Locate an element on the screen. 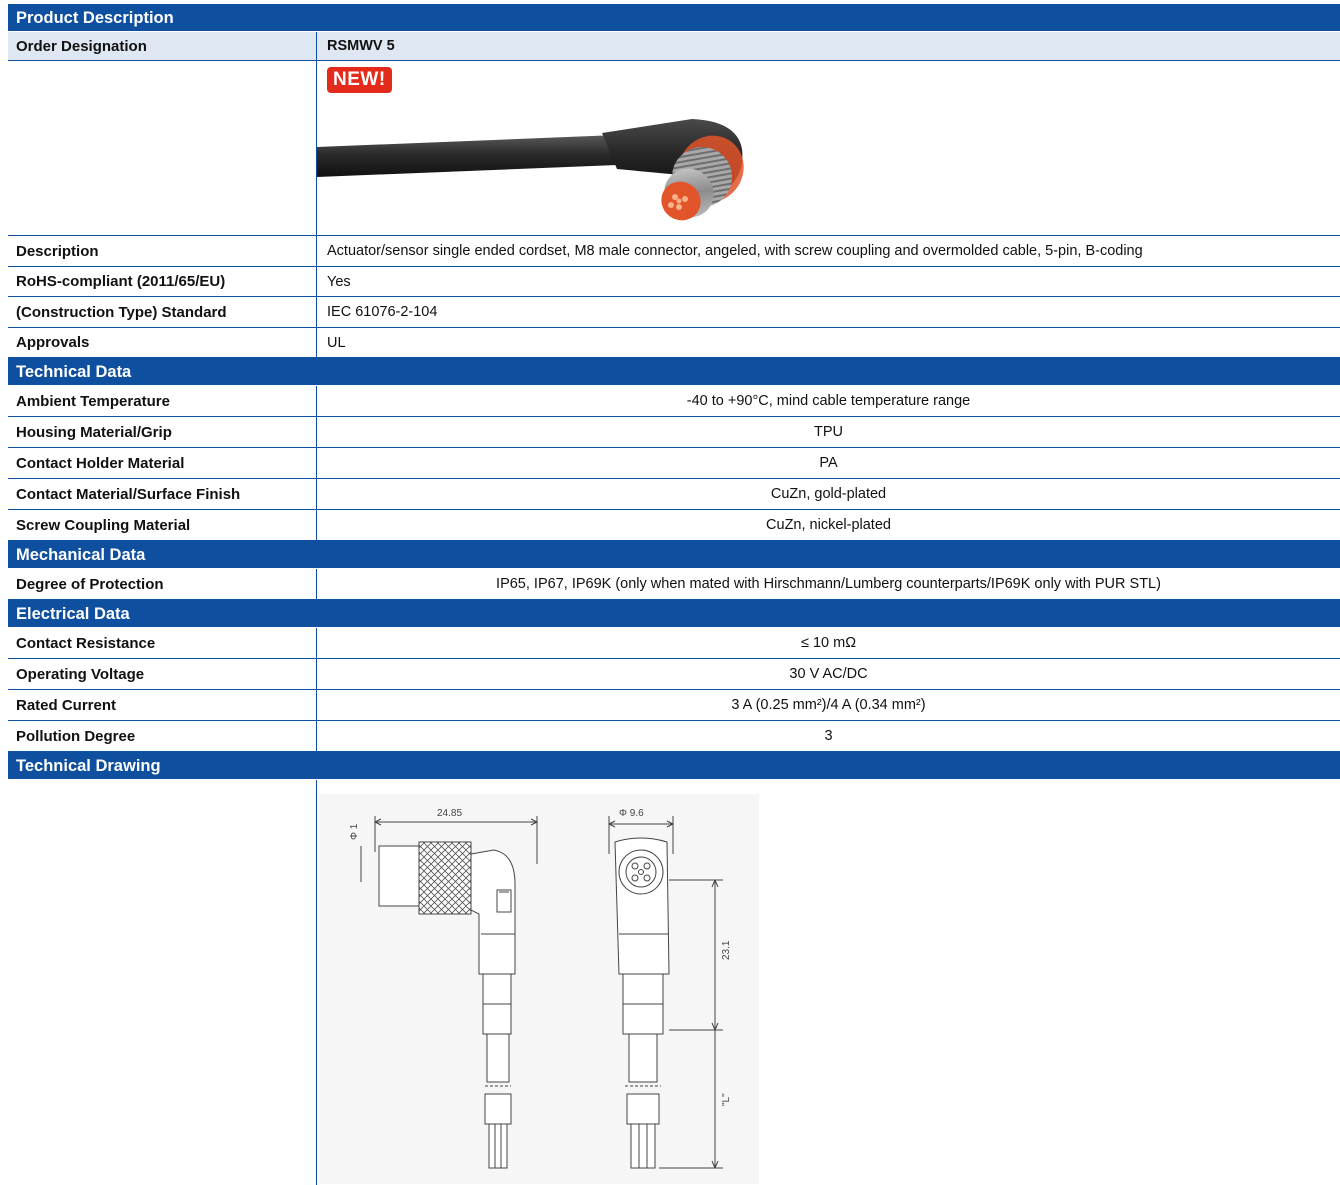 The image size is (1340, 1185). spec-row: Housing Material/Grip TPU is located at coordinates (674, 432).